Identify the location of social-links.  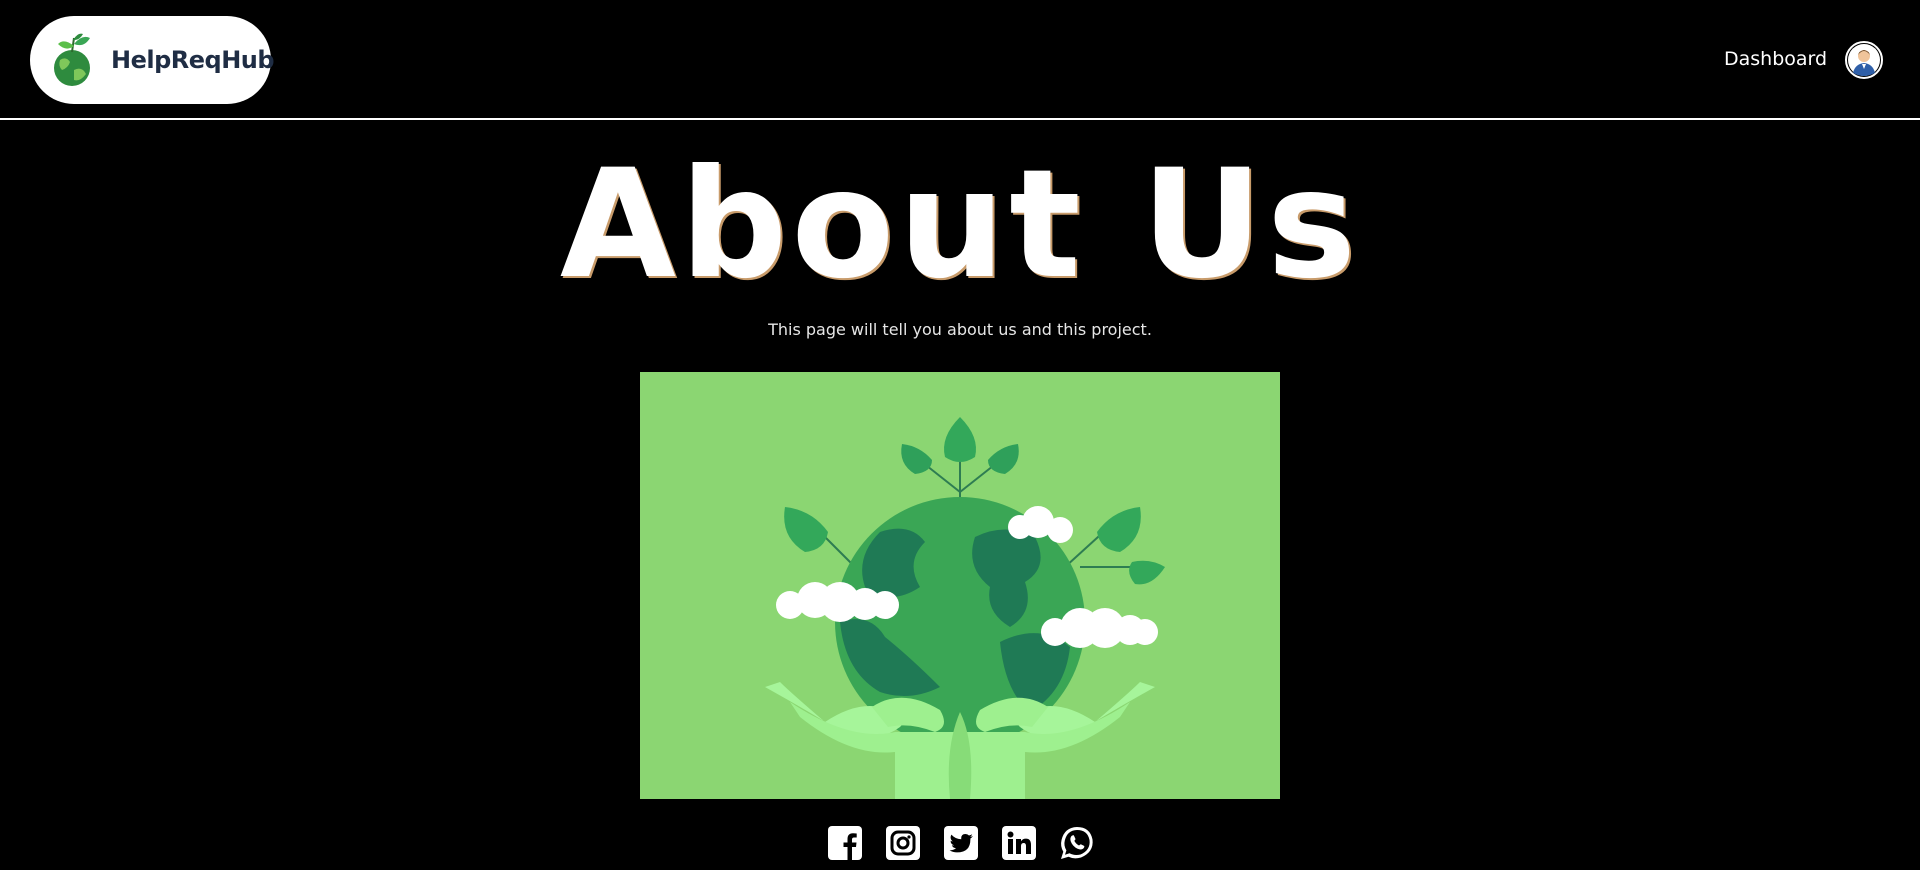
(961, 843).